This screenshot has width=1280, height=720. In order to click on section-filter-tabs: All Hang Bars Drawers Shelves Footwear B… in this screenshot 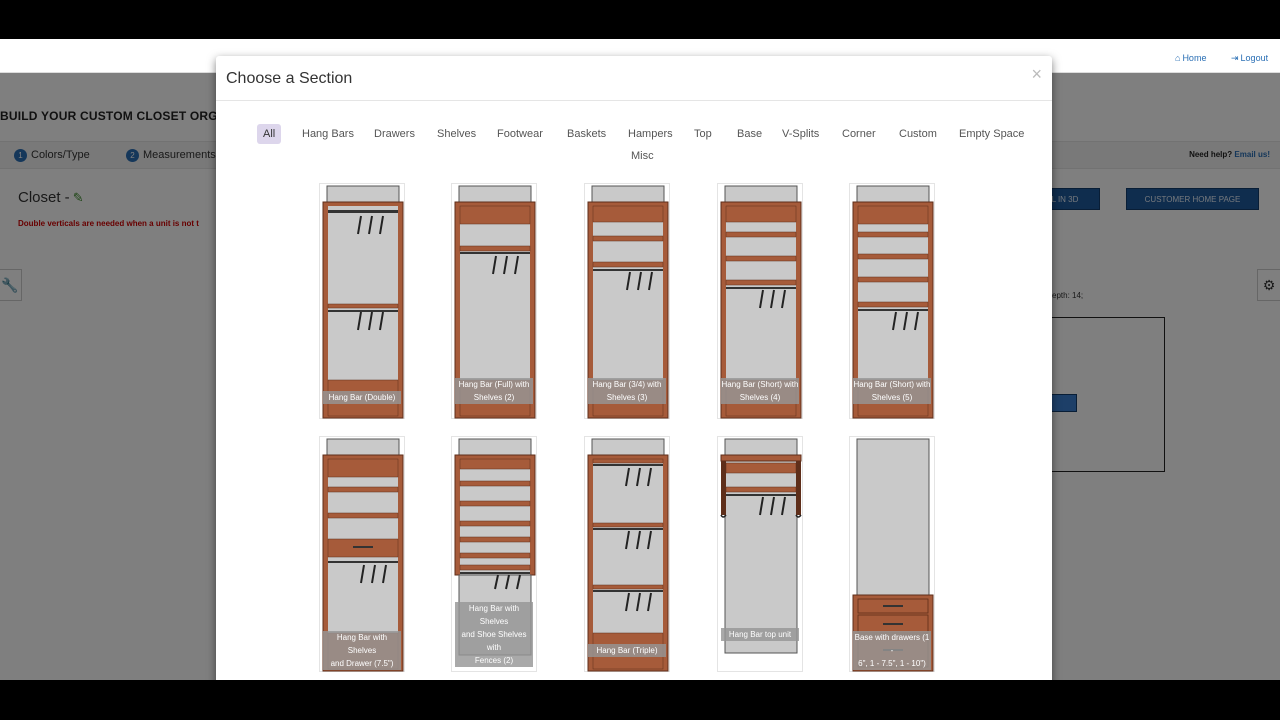, I will do `click(635, 144)`.